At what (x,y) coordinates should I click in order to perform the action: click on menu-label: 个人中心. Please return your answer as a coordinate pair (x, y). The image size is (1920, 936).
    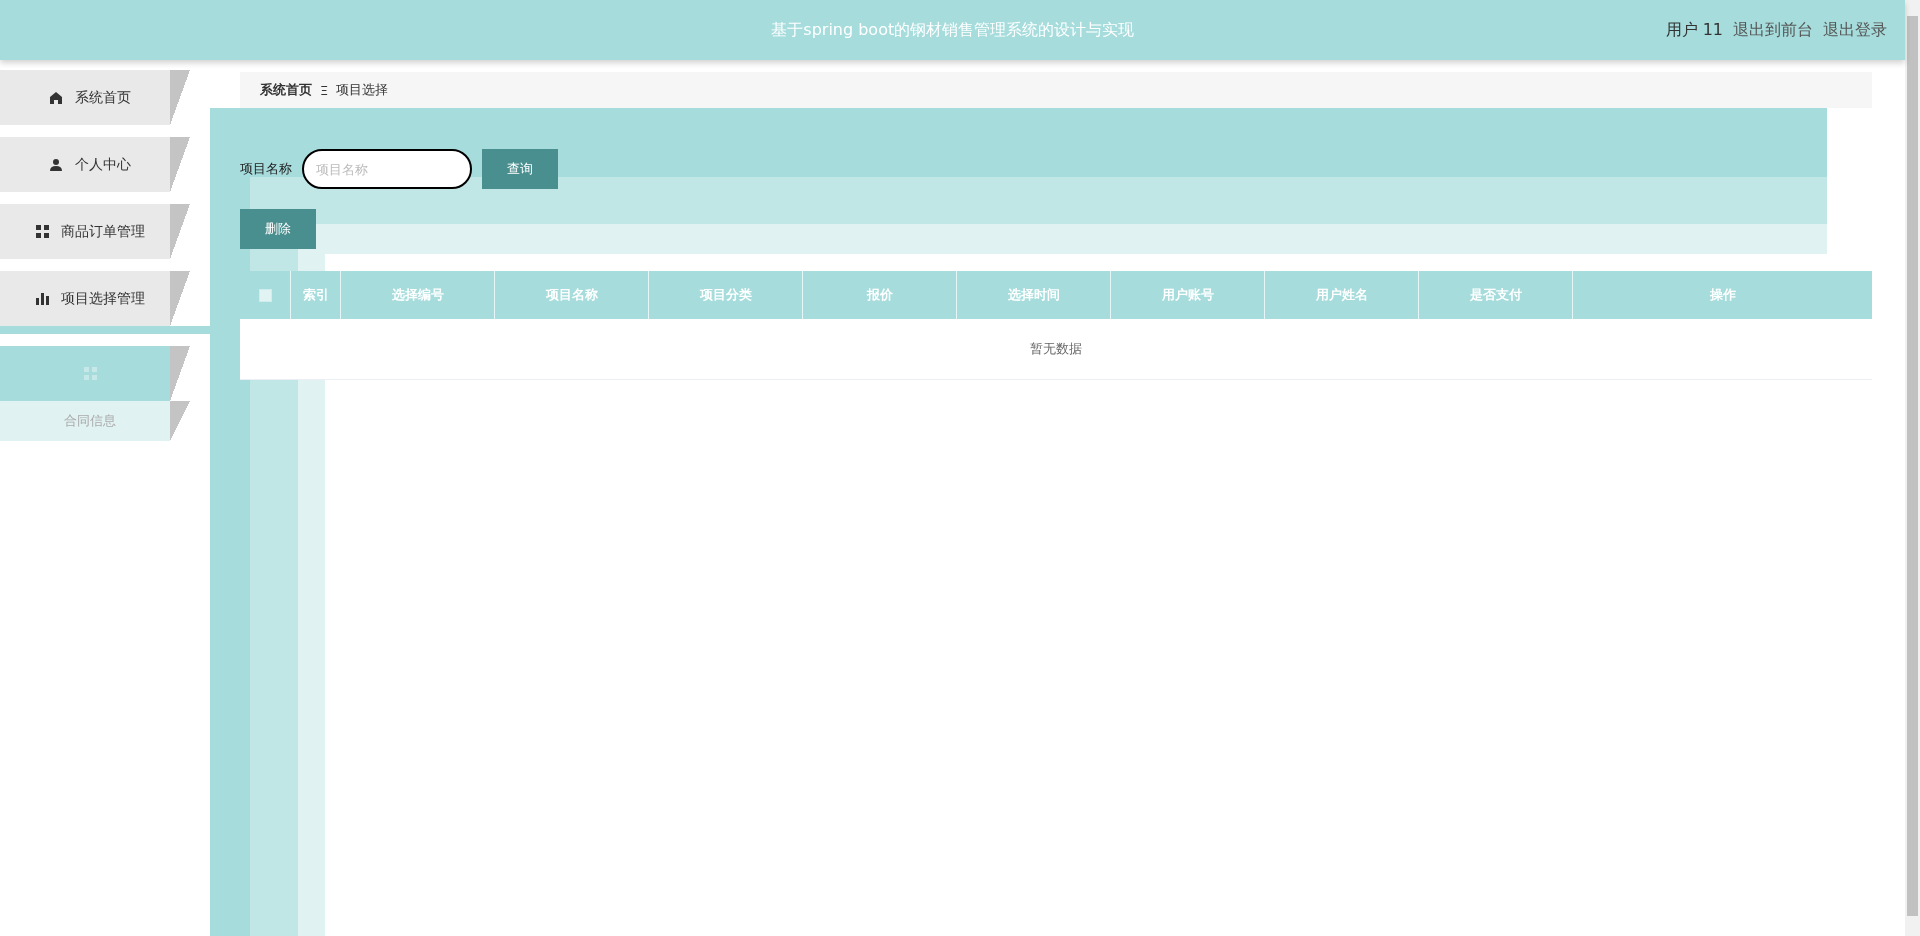
    Looking at the image, I should click on (103, 164).